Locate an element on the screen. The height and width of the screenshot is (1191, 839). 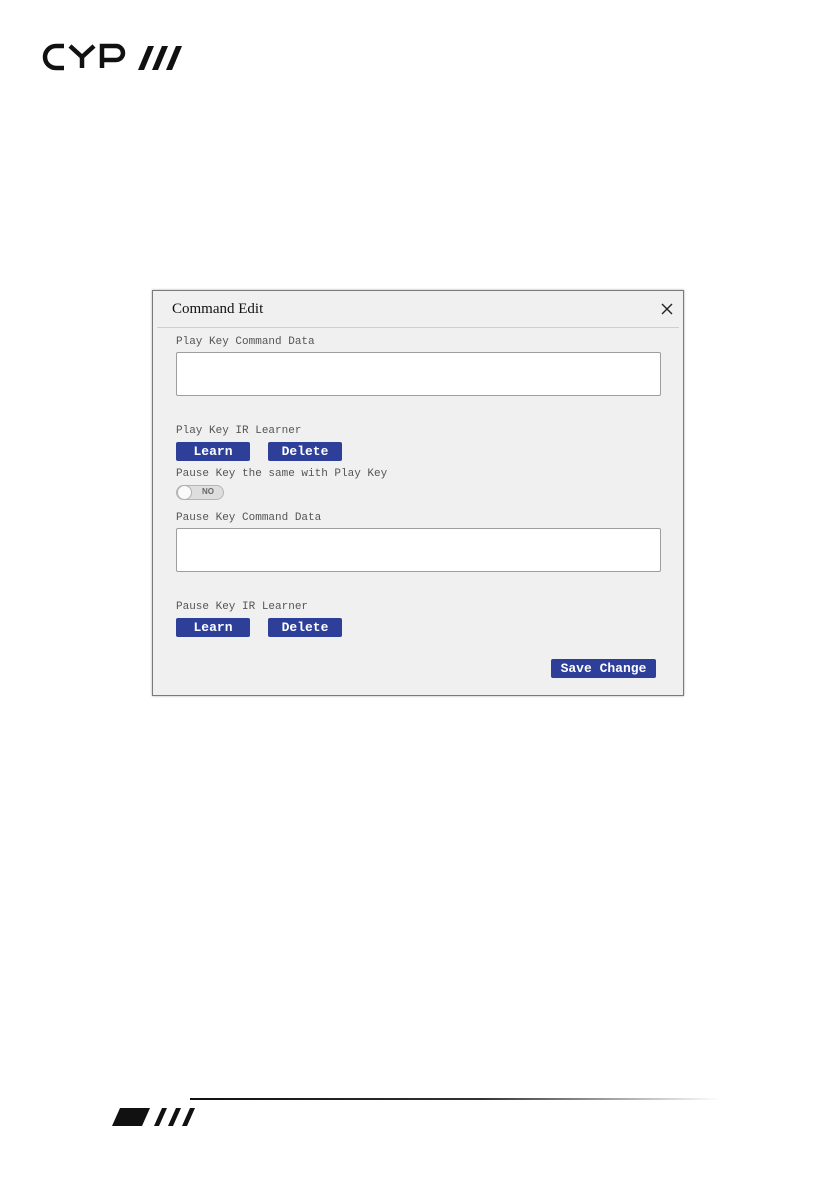
pause-command-label: Pause Key Command Data is located at coordinates (249, 518).